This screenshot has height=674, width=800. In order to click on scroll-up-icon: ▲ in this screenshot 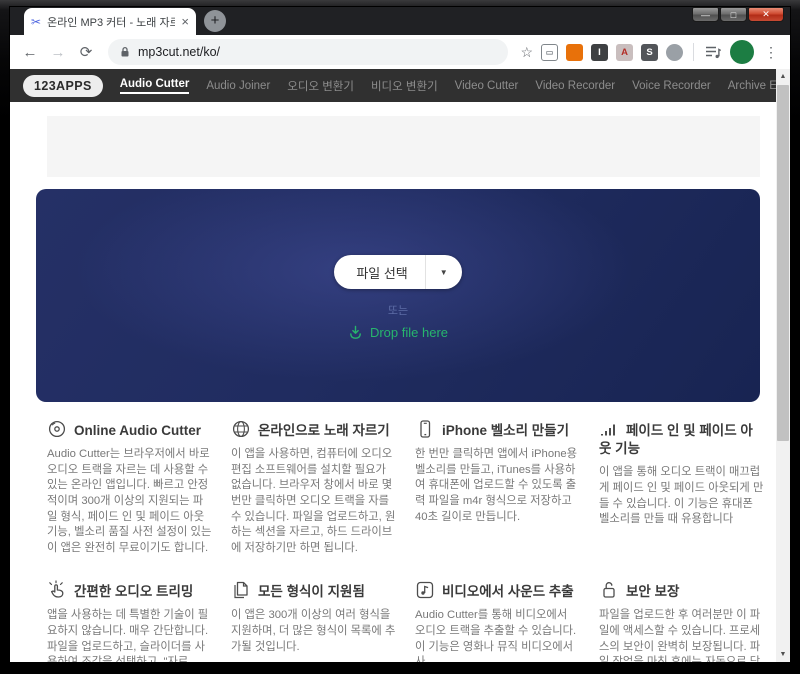, I will do `click(783, 76)`.